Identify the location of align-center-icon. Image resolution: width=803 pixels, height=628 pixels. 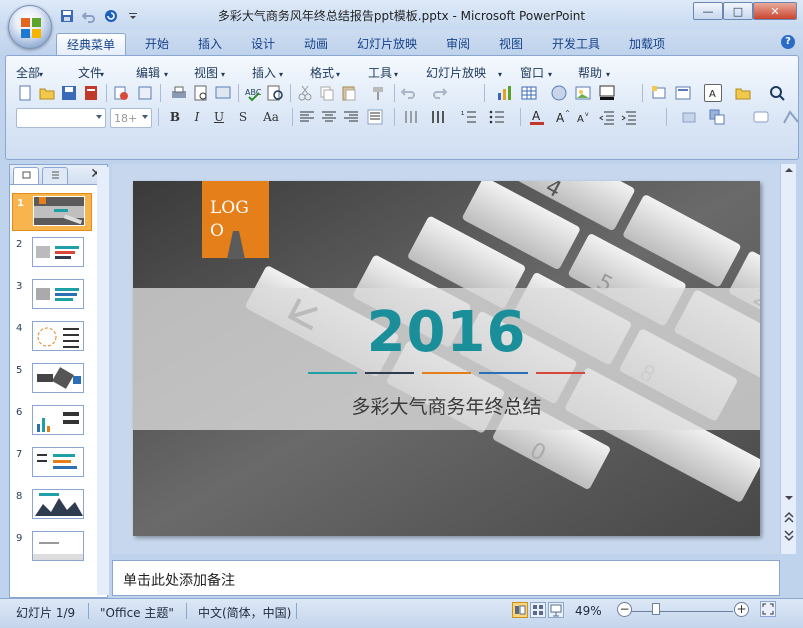
(329, 117).